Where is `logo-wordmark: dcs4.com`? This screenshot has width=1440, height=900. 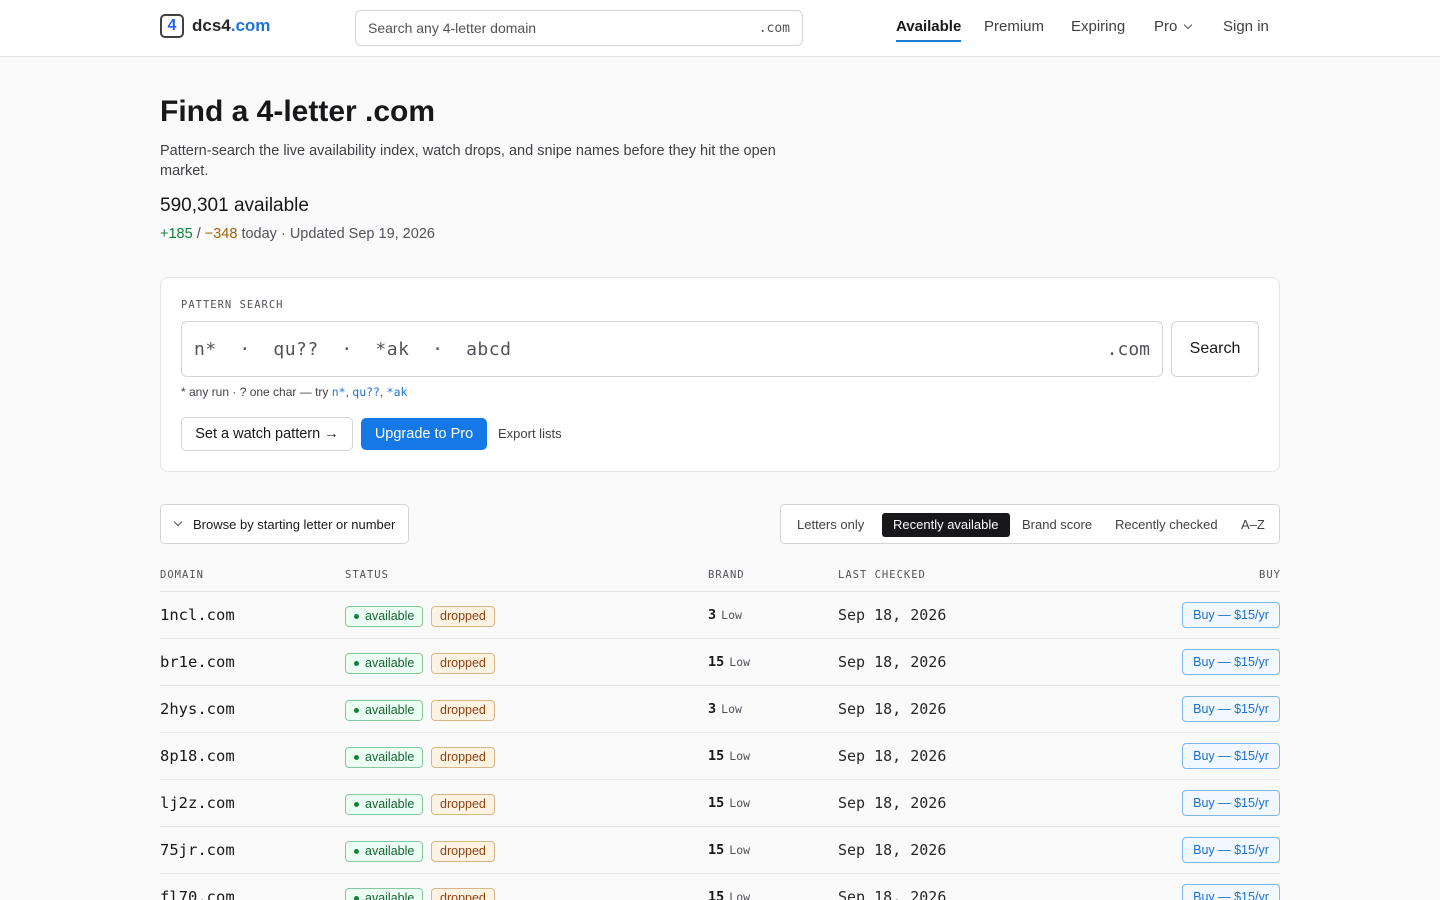 logo-wordmark: dcs4.com is located at coordinates (231, 26).